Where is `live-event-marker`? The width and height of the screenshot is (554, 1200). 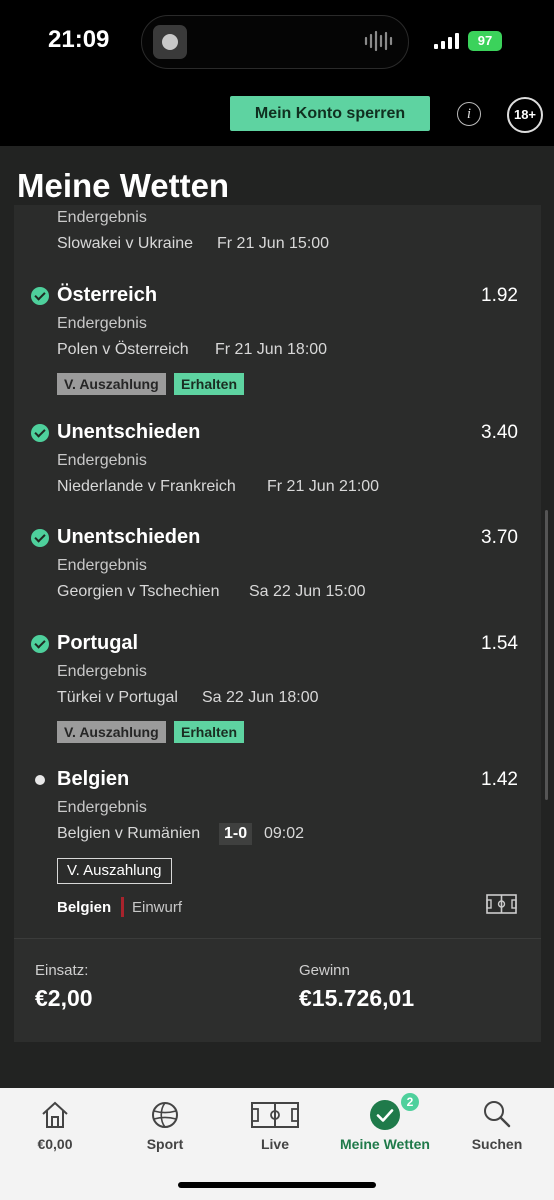
live-event-marker is located at coordinates (122, 907).